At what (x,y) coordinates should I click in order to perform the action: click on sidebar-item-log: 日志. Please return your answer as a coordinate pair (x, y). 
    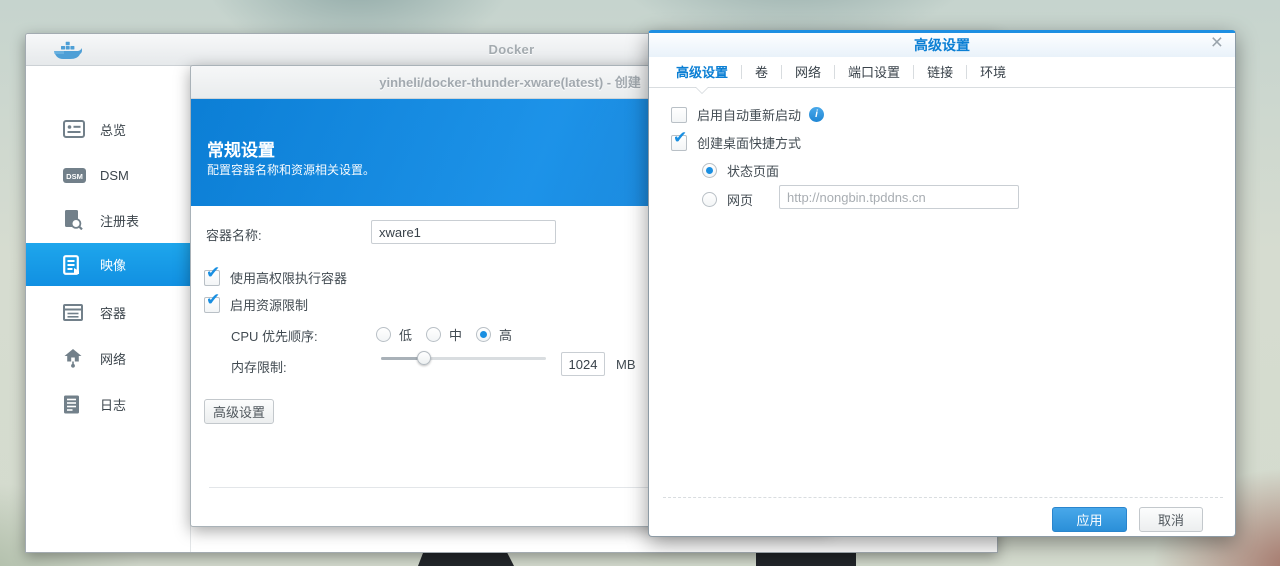
    Looking at the image, I should click on (108, 404).